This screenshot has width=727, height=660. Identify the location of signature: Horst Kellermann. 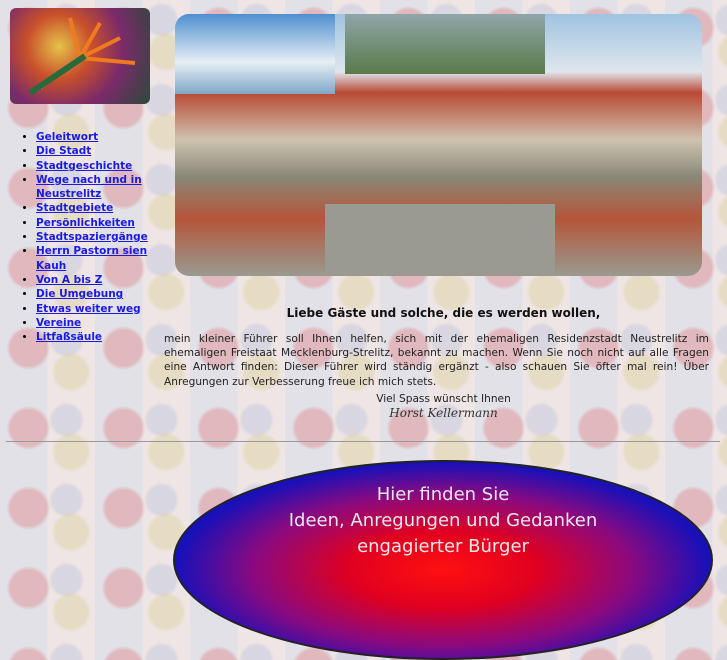
(443, 413).